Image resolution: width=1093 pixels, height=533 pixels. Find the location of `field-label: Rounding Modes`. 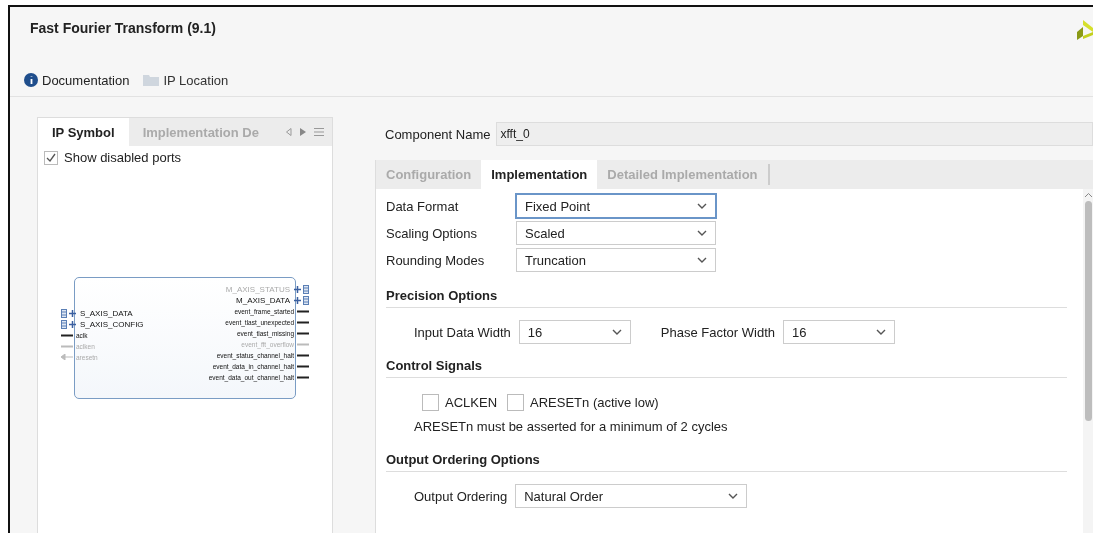

field-label: Rounding Modes is located at coordinates (436, 260).